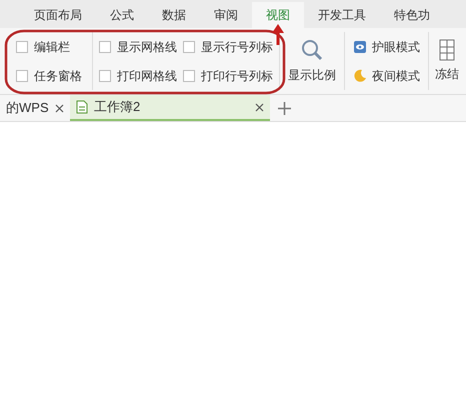 Image resolution: width=466 pixels, height=413 pixels. Describe the element at coordinates (342, 15) in the screenshot. I see `menu-tab: 开发工具` at that location.